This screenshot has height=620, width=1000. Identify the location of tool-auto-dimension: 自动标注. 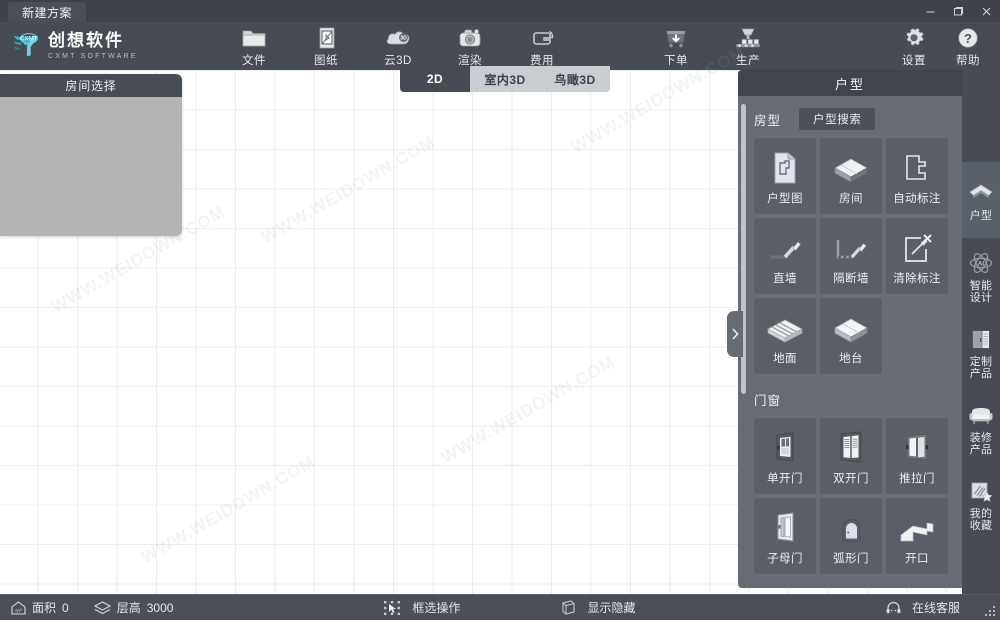
(917, 176).